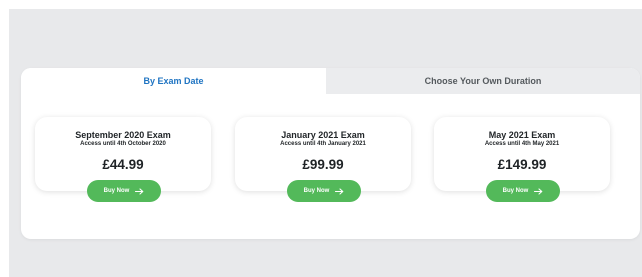 The height and width of the screenshot is (277, 642). What do you see at coordinates (173, 81) in the screenshot?
I see `tab-by-exam-date: By Exam Date` at bounding box center [173, 81].